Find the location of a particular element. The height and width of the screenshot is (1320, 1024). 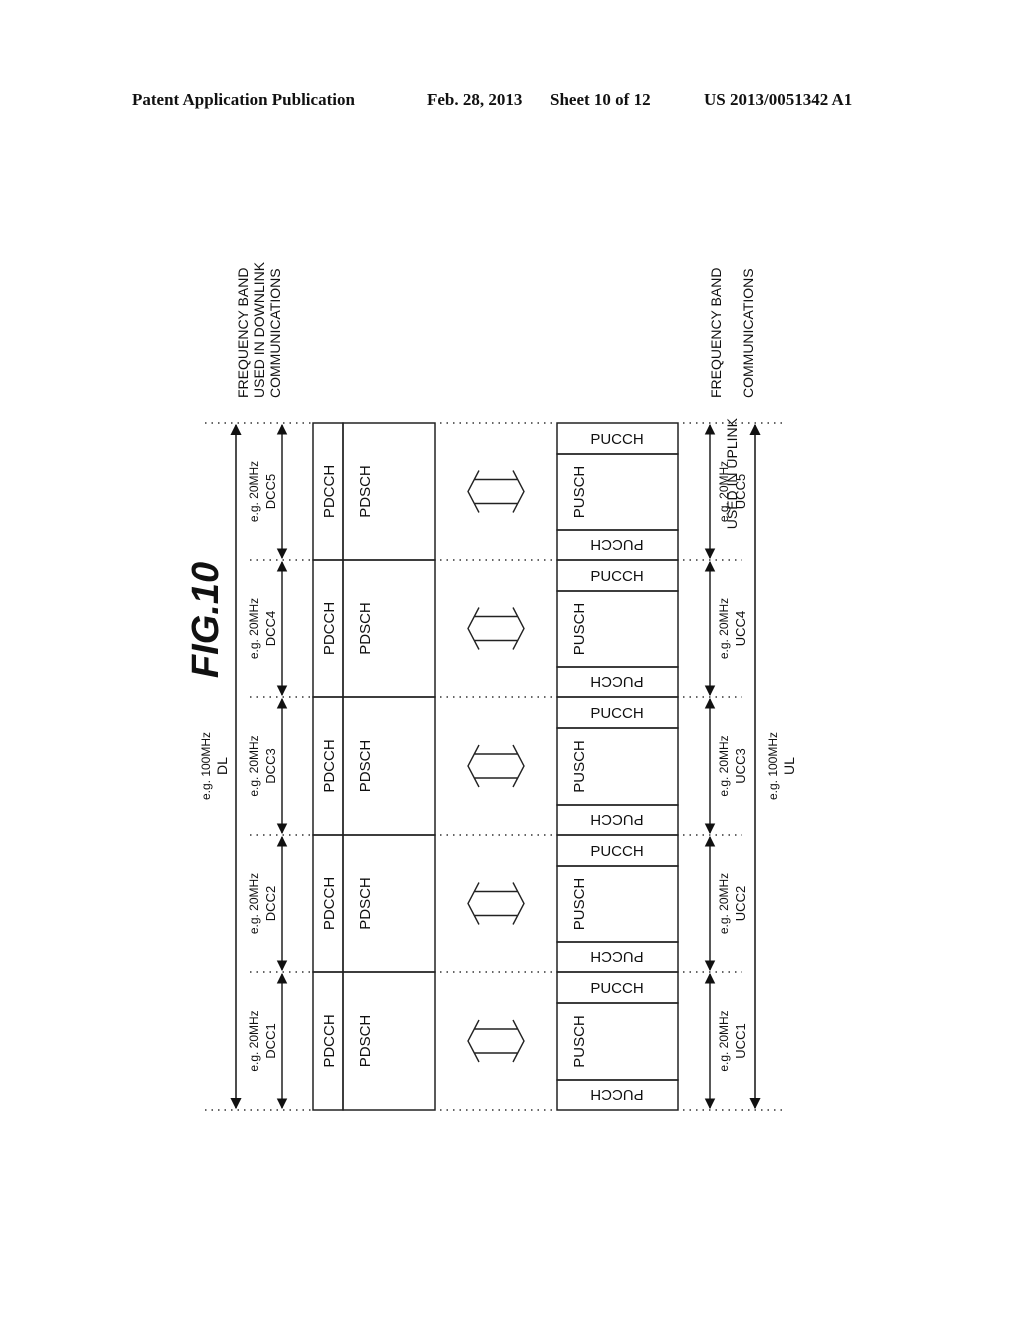

carrier-name-label: DCC1 is located at coordinates (270, 1040).